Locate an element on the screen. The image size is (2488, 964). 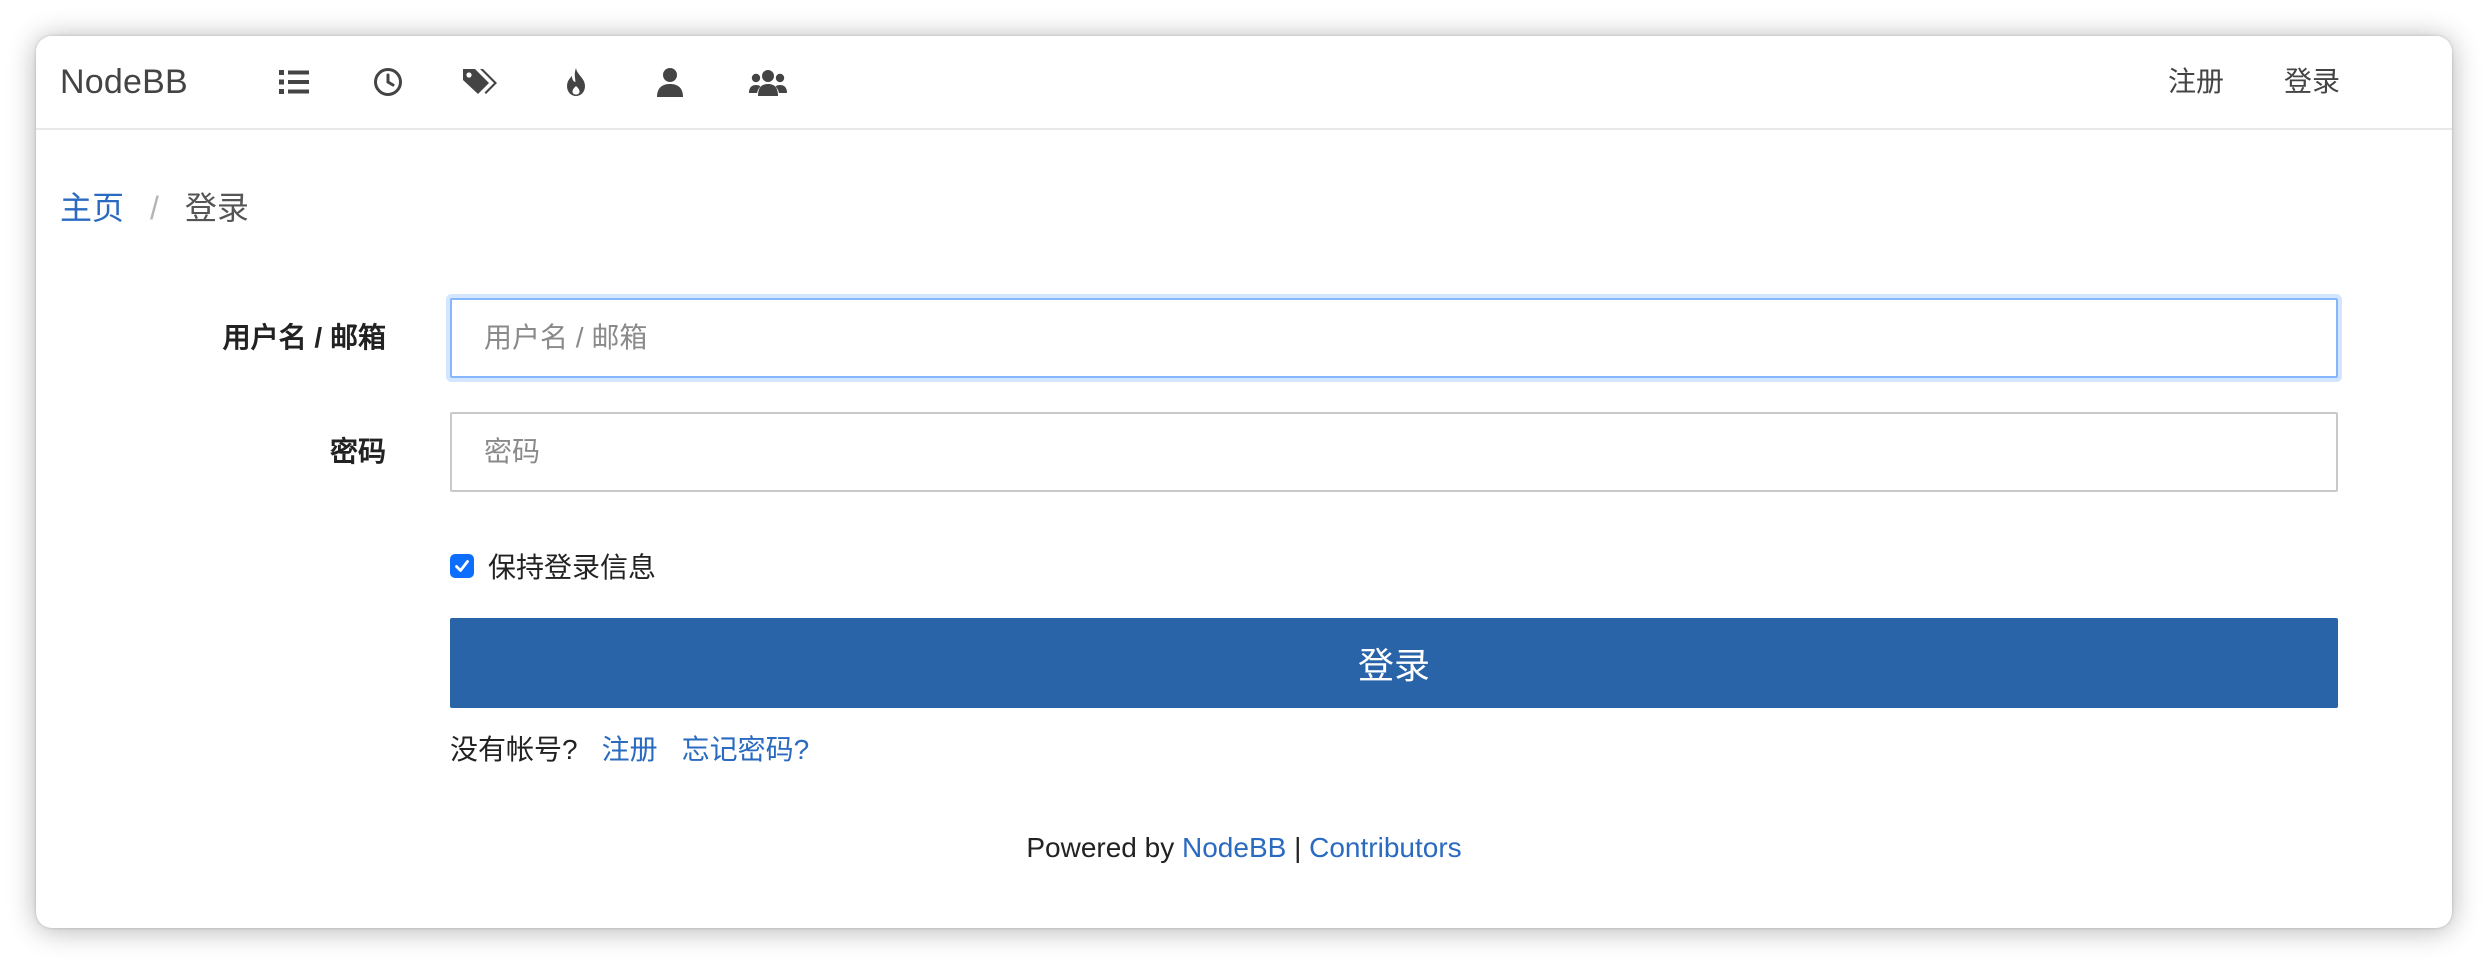
footer-powered-by: Powered by is located at coordinates (1100, 847).